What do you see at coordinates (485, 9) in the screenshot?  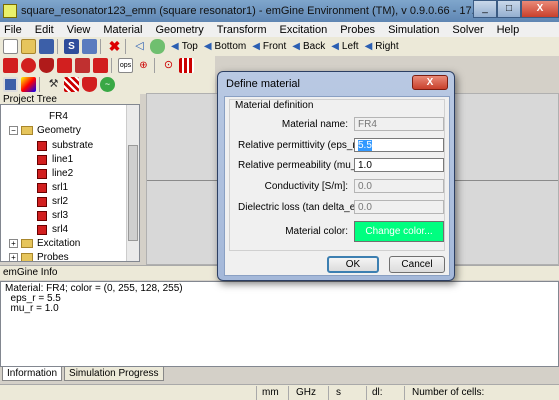 I see `minimize-button: _` at bounding box center [485, 9].